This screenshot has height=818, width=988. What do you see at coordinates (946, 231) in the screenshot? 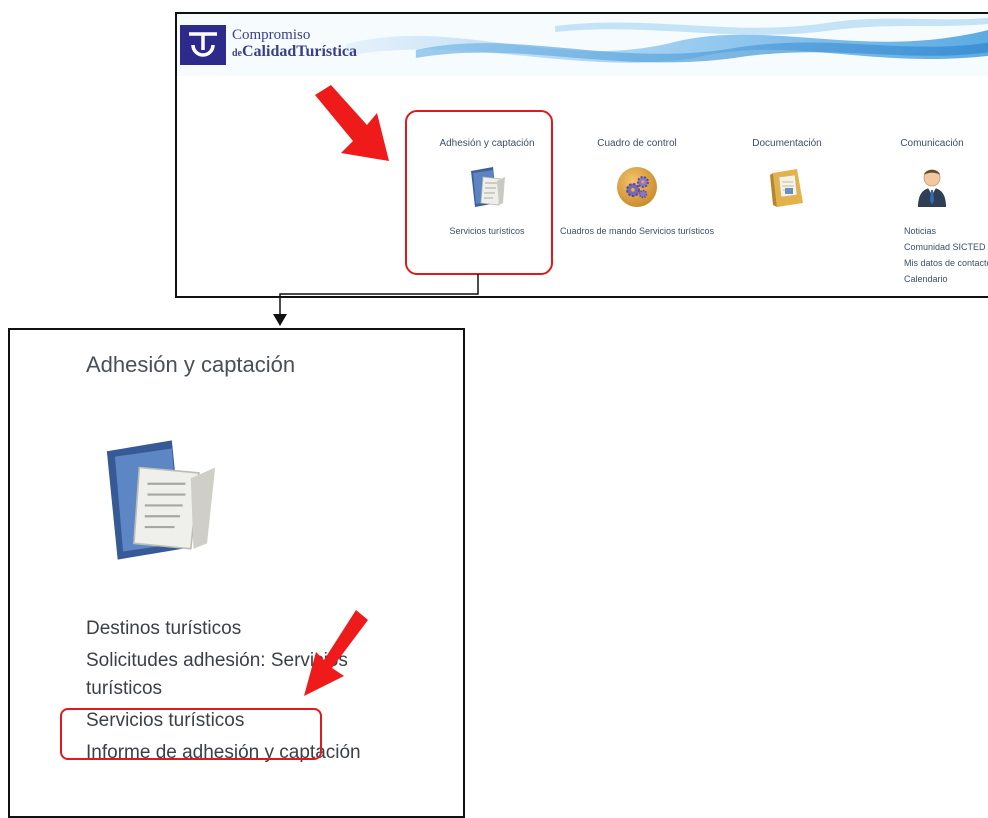
I see `link-noticias: Noticias` at bounding box center [946, 231].